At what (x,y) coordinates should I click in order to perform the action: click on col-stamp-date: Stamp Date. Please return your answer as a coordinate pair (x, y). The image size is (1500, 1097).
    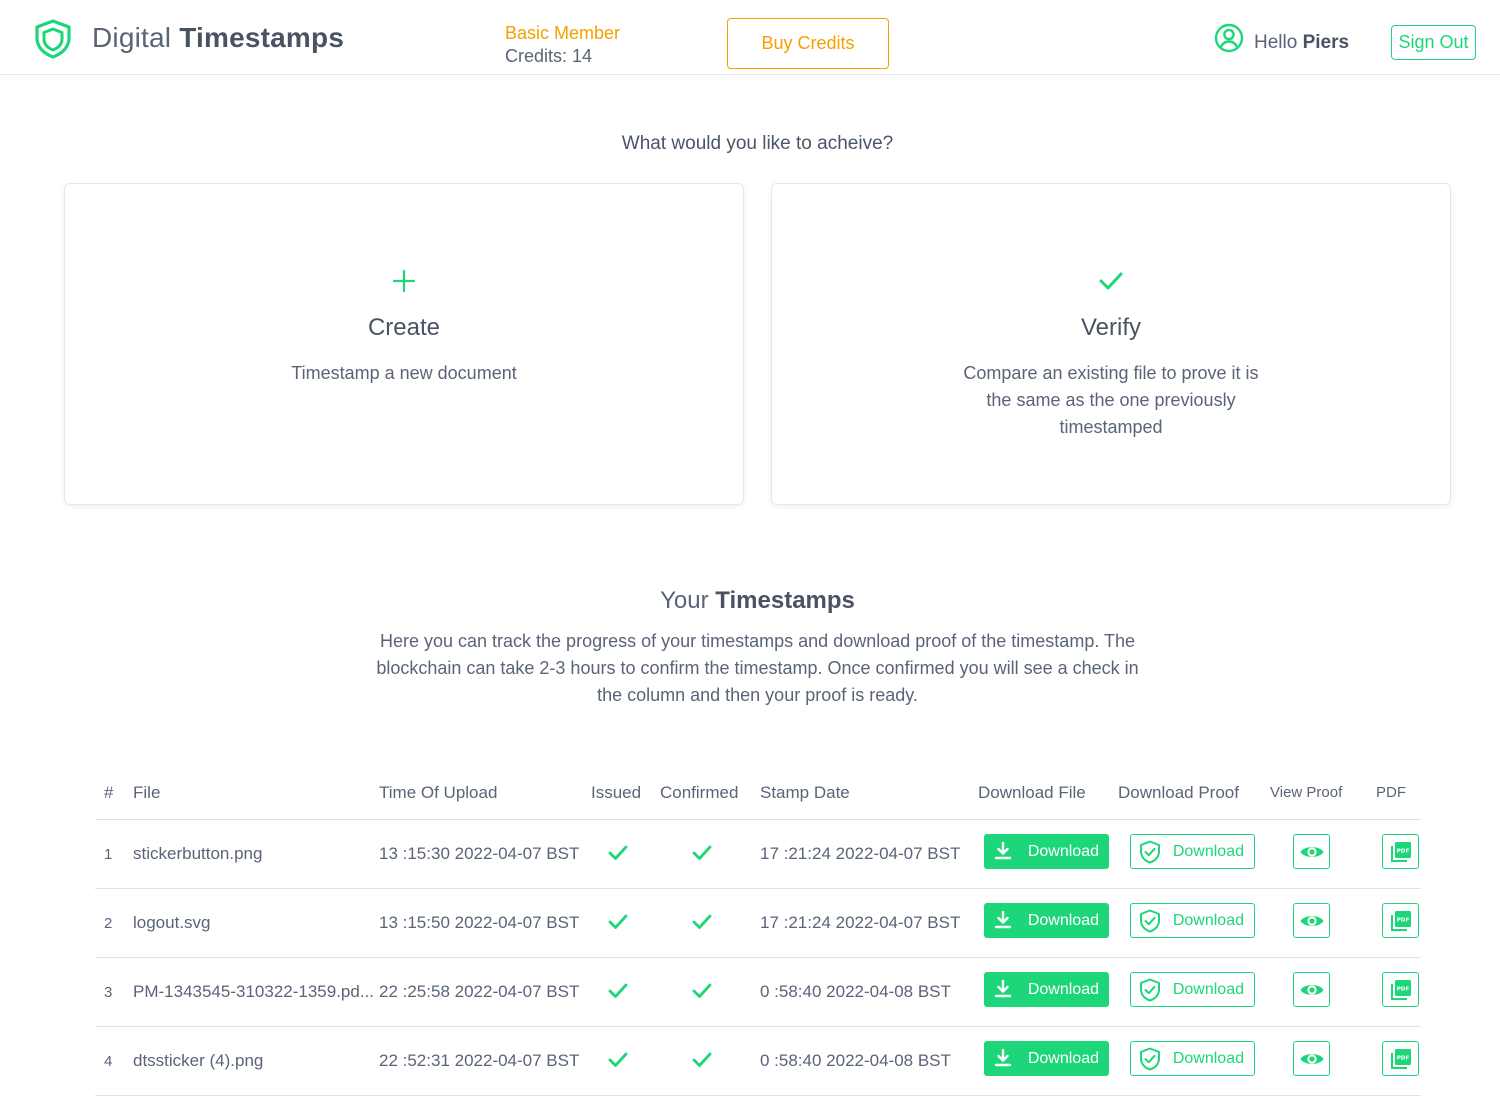
    Looking at the image, I should click on (805, 792).